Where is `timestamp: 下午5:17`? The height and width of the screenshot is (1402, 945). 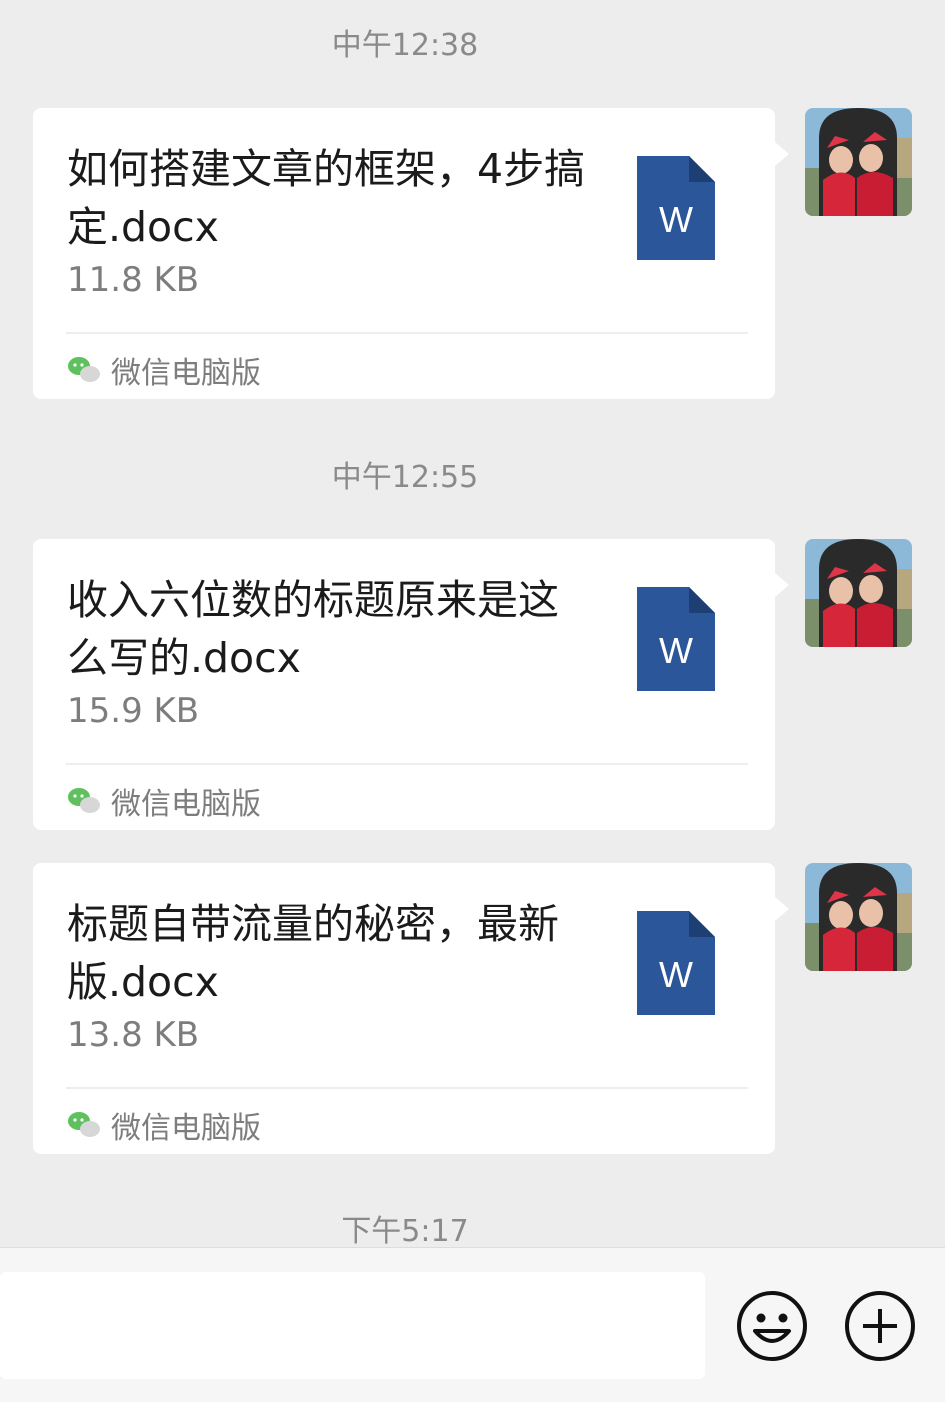 timestamp: 下午5:17 is located at coordinates (405, 1231).